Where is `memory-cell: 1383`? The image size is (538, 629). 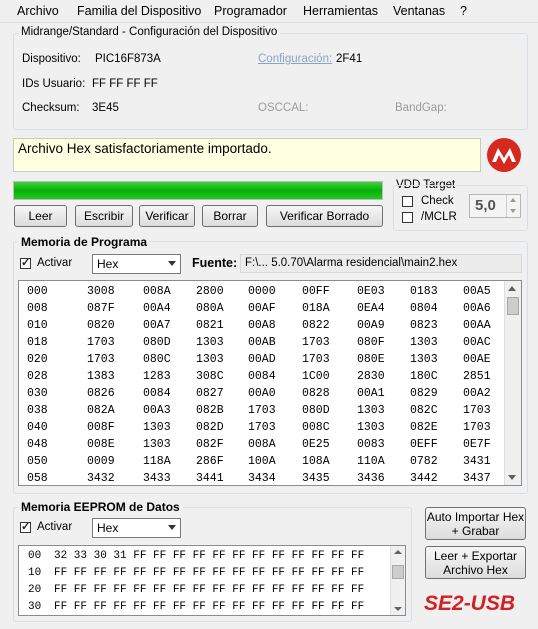 memory-cell: 1383 is located at coordinates (106, 376).